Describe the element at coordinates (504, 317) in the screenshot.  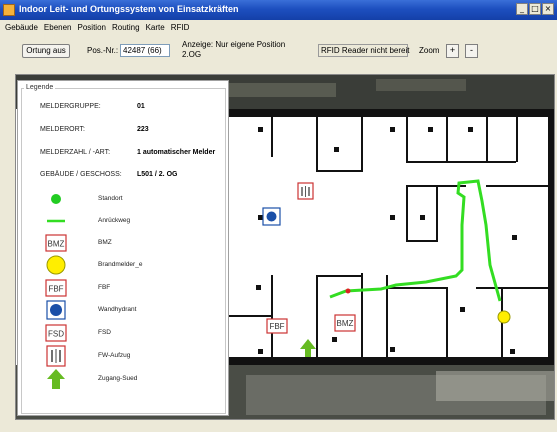
I see `brandmelder-icon` at that location.